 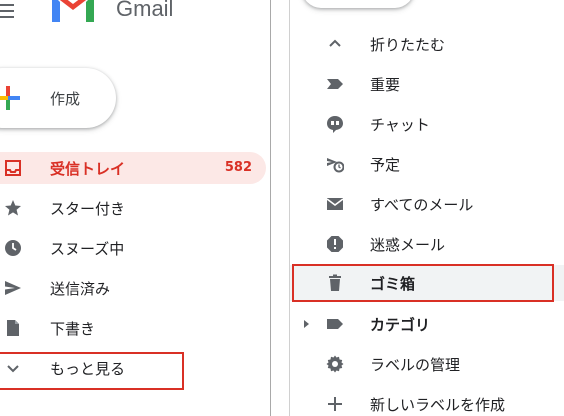 I want to click on inbox-icon, so click(x=13, y=168).